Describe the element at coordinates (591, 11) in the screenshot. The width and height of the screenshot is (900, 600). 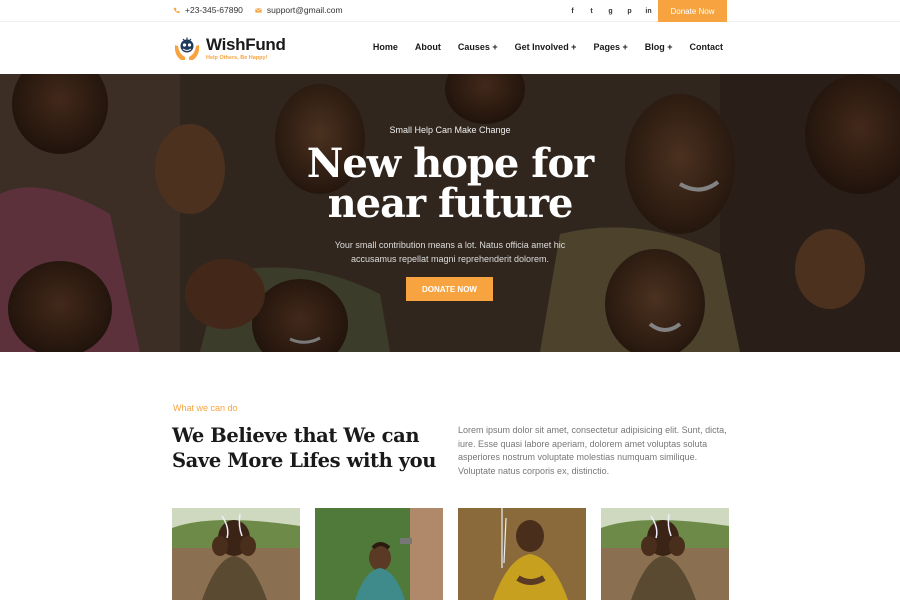
I see `twitter-icon: t` at that location.